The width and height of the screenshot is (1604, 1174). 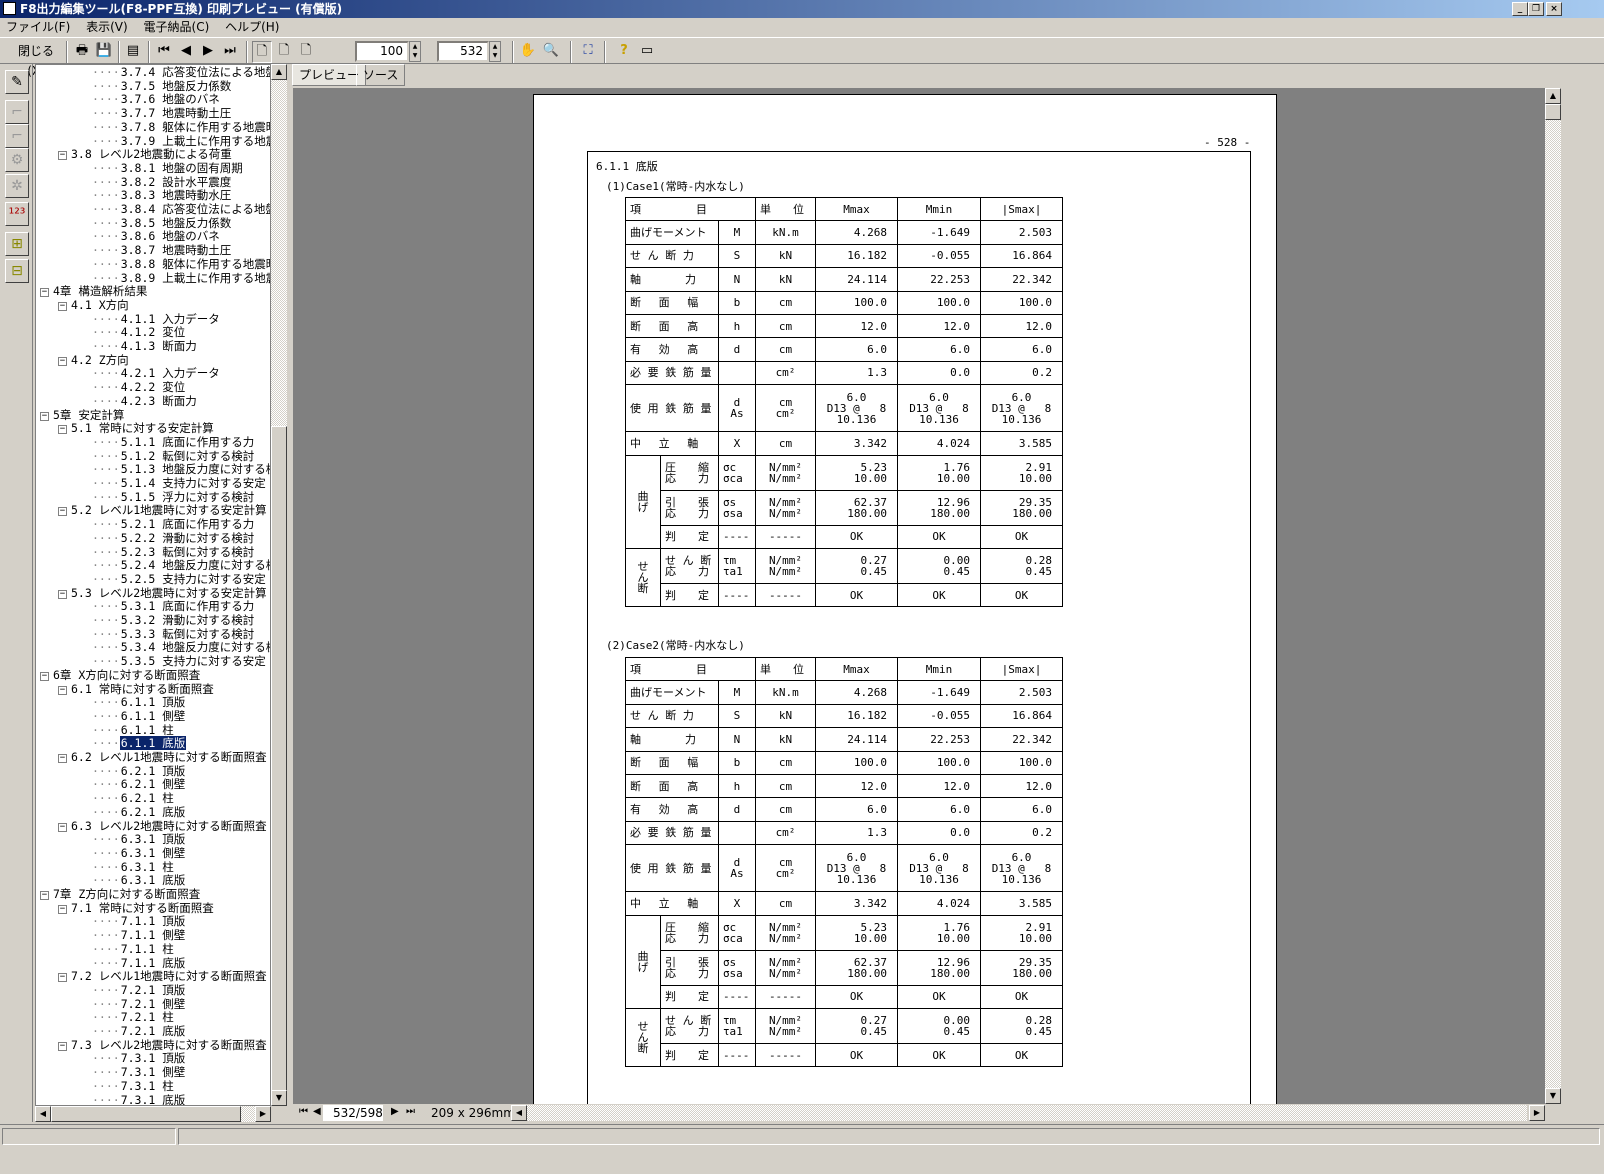 What do you see at coordinates (495, 51) in the screenshot?
I see `page-spinner: ▲ ▼` at bounding box center [495, 51].